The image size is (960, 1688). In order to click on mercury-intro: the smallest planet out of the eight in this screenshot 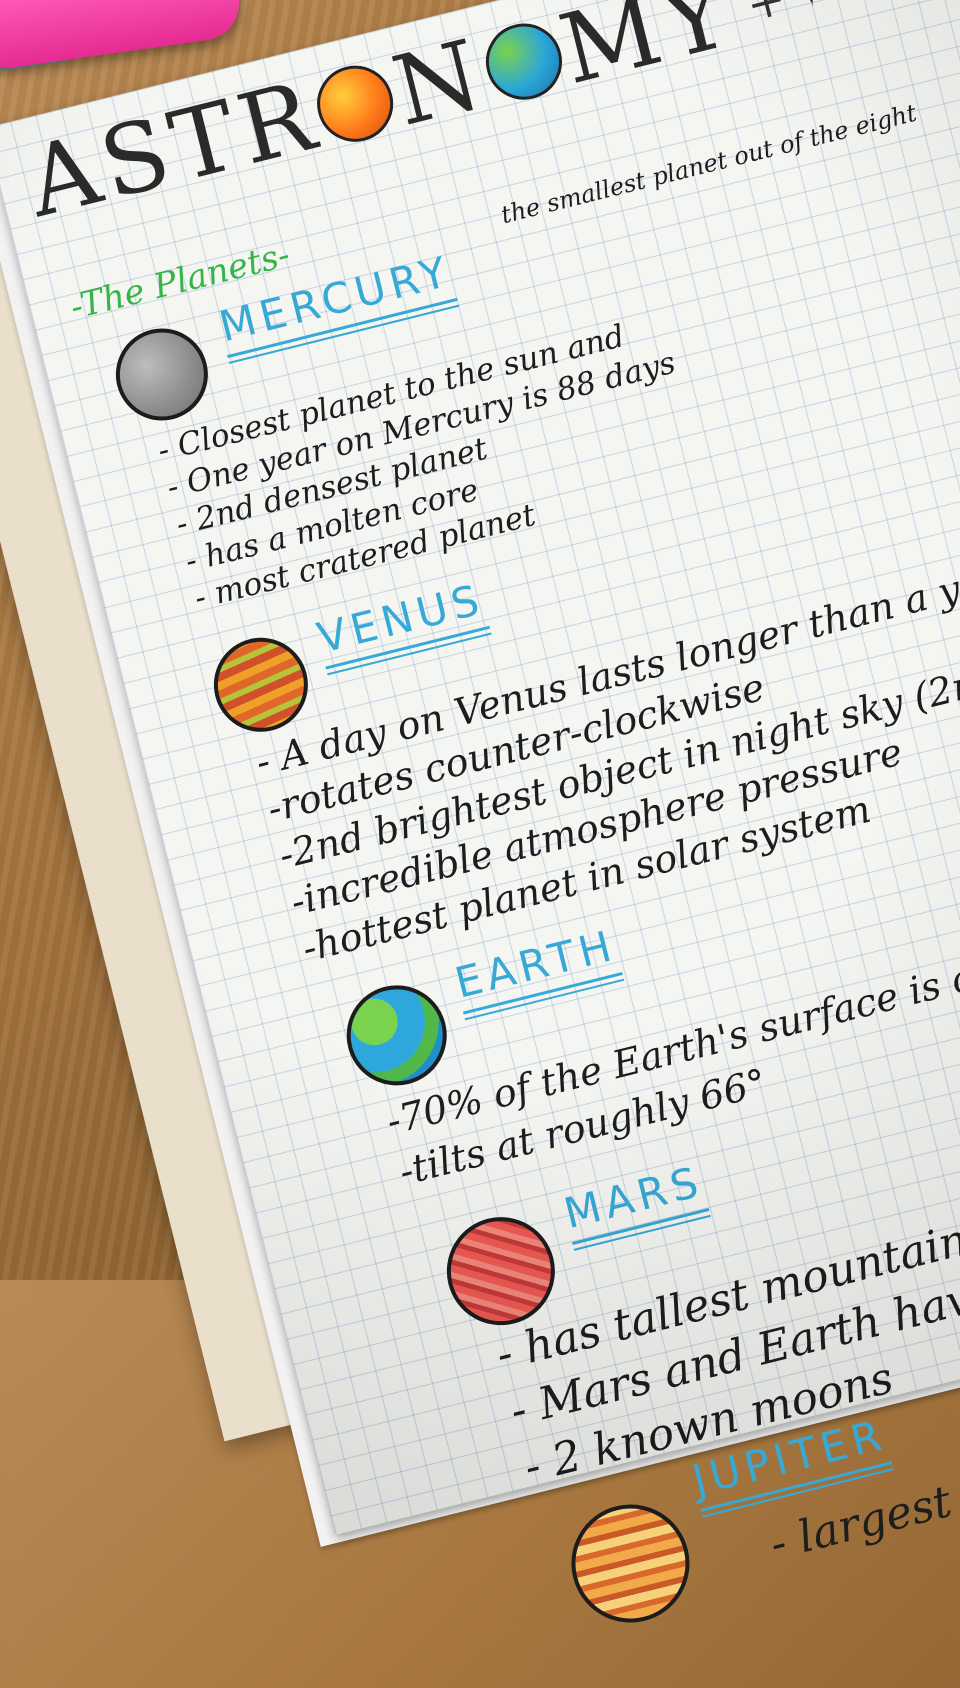, I will do `click(709, 164)`.